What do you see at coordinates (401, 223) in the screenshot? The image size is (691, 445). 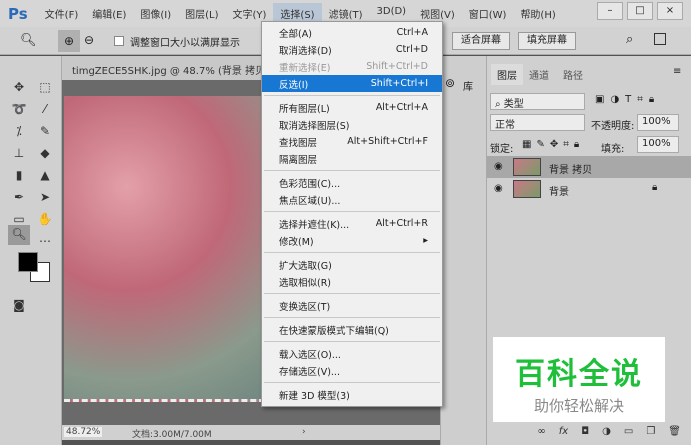 I see `menu-item-shortcut: Alt+Ctrl+R` at bounding box center [401, 223].